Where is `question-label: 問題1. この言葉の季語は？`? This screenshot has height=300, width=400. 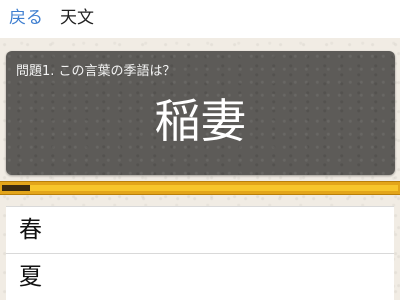 question-label: 問題1. この言葉の季語は？ is located at coordinates (96, 71).